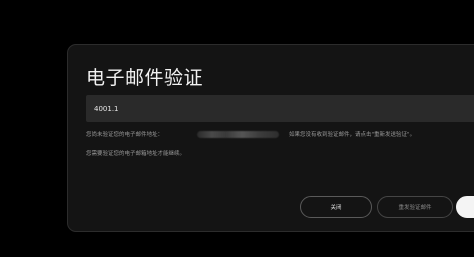  Describe the element at coordinates (465, 207) in the screenshot. I see `primary-button` at that location.